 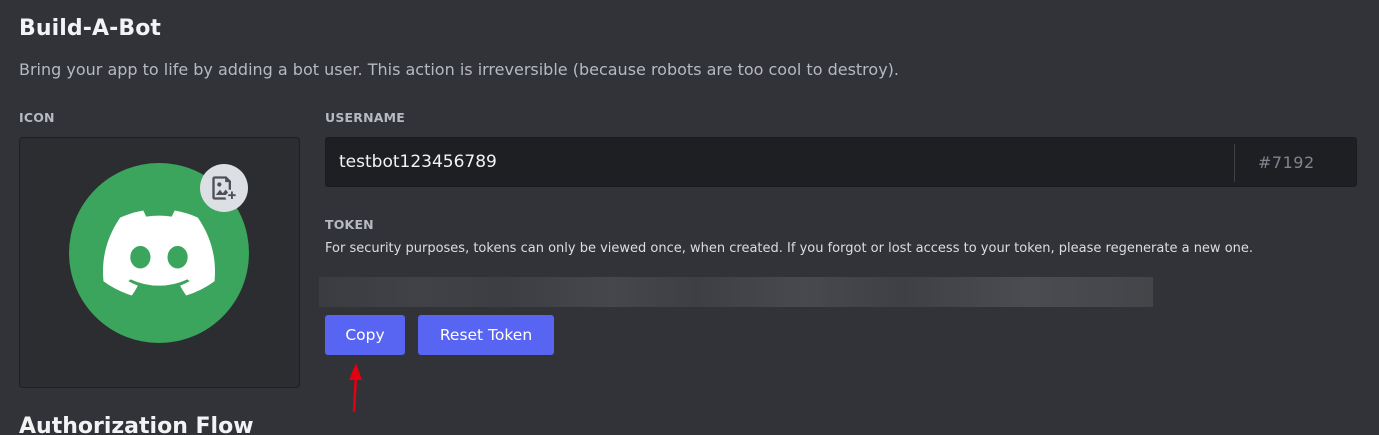 I want to click on copy-button: Copy, so click(x=365, y=335).